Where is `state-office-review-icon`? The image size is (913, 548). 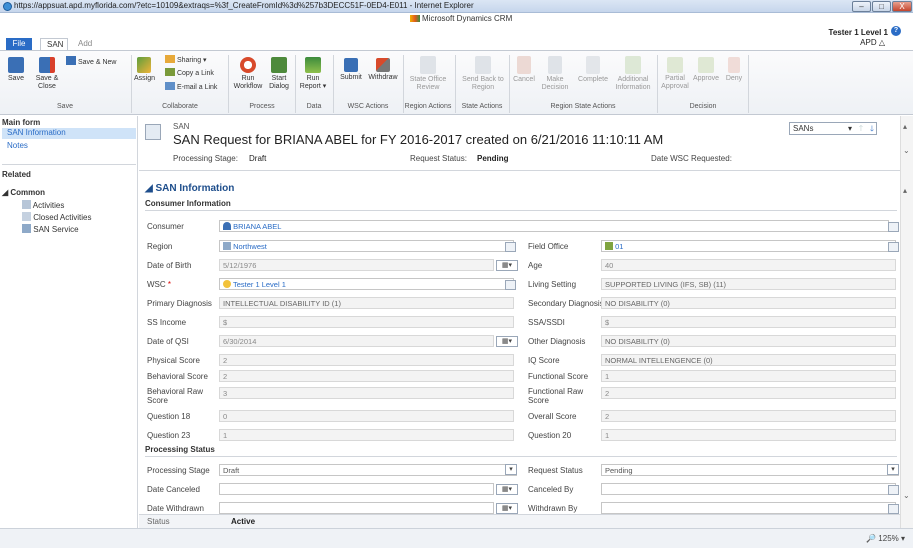 state-office-review-icon is located at coordinates (428, 65).